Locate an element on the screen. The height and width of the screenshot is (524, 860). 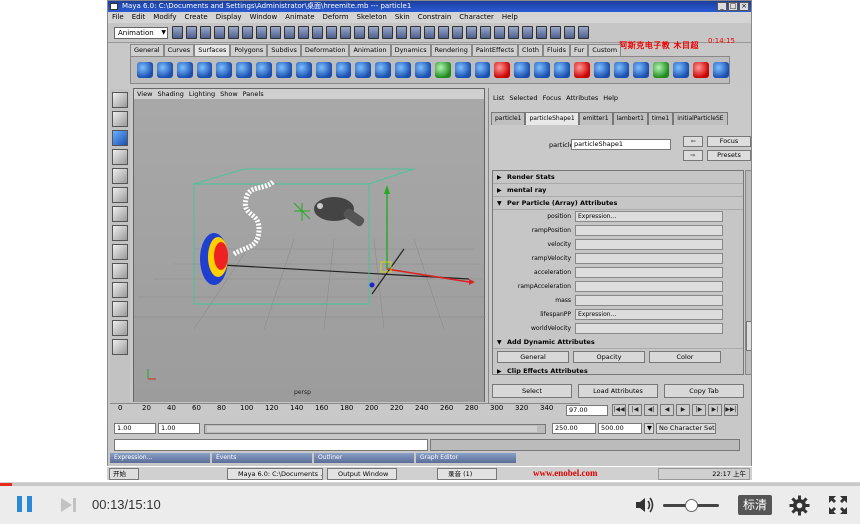
general-button: General is located at coordinates (533, 357).